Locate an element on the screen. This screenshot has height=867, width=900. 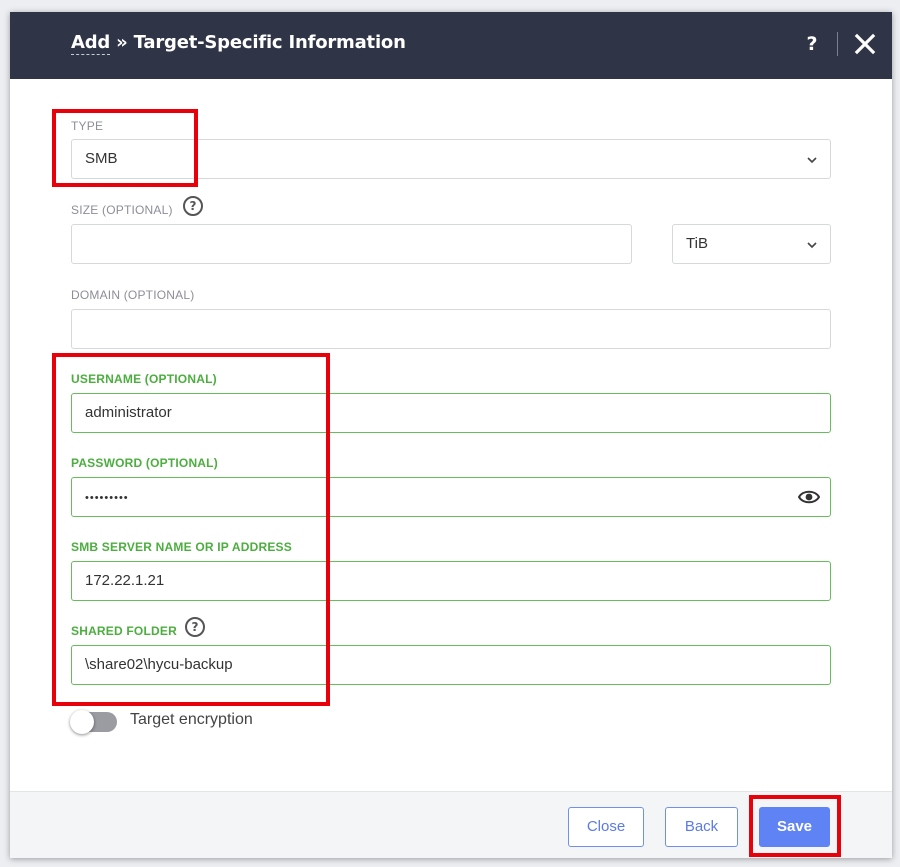
type-select: SMB is located at coordinates (451, 159).